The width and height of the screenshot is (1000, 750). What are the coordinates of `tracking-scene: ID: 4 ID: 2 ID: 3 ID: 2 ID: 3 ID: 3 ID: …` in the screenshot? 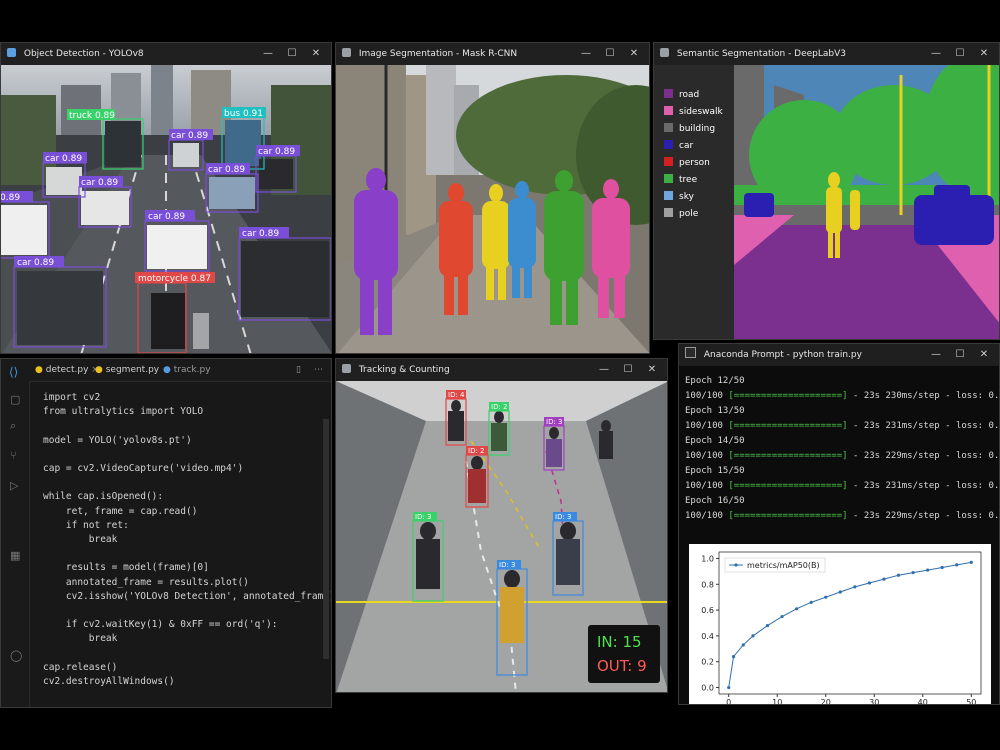 It's located at (501, 536).